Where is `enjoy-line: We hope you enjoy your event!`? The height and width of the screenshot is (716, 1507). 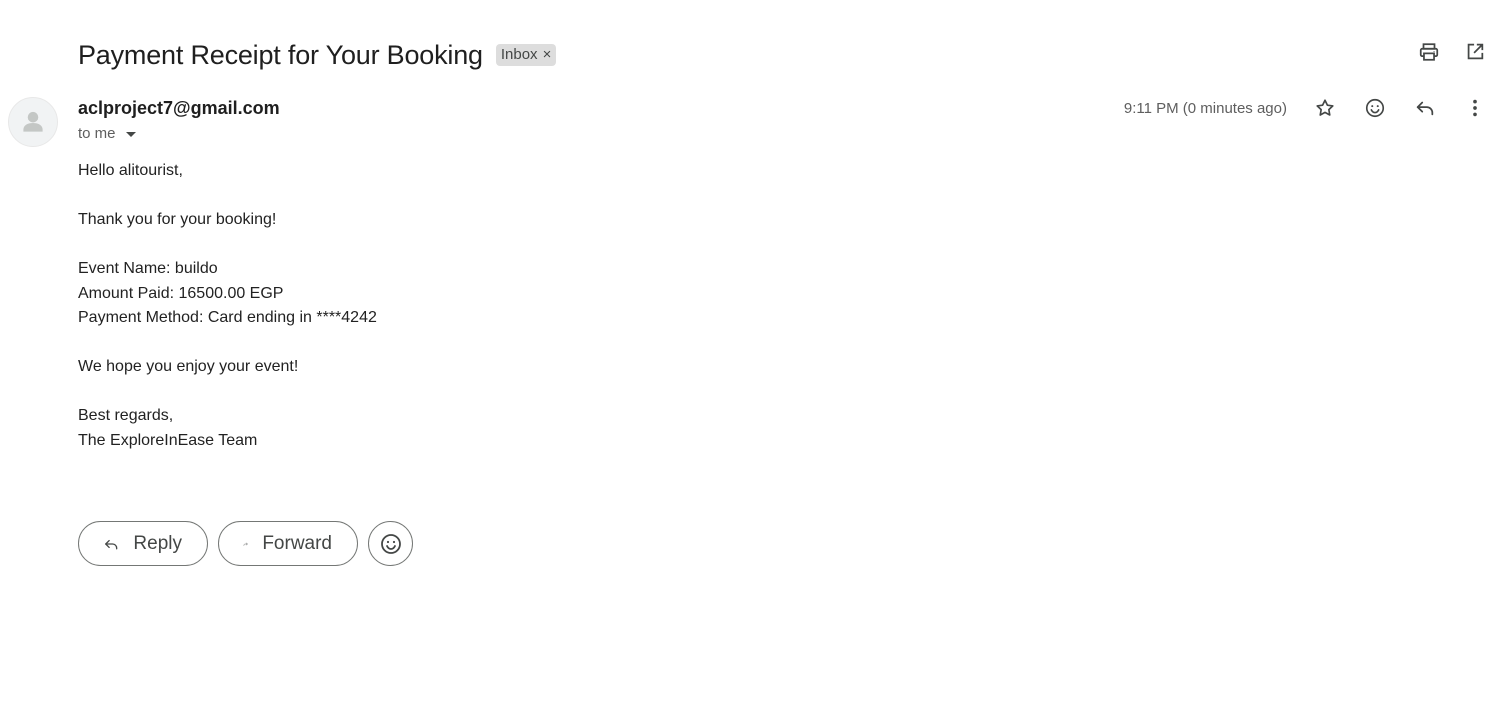
enjoy-line: We hope you enjoy your event! is located at coordinates (188, 366).